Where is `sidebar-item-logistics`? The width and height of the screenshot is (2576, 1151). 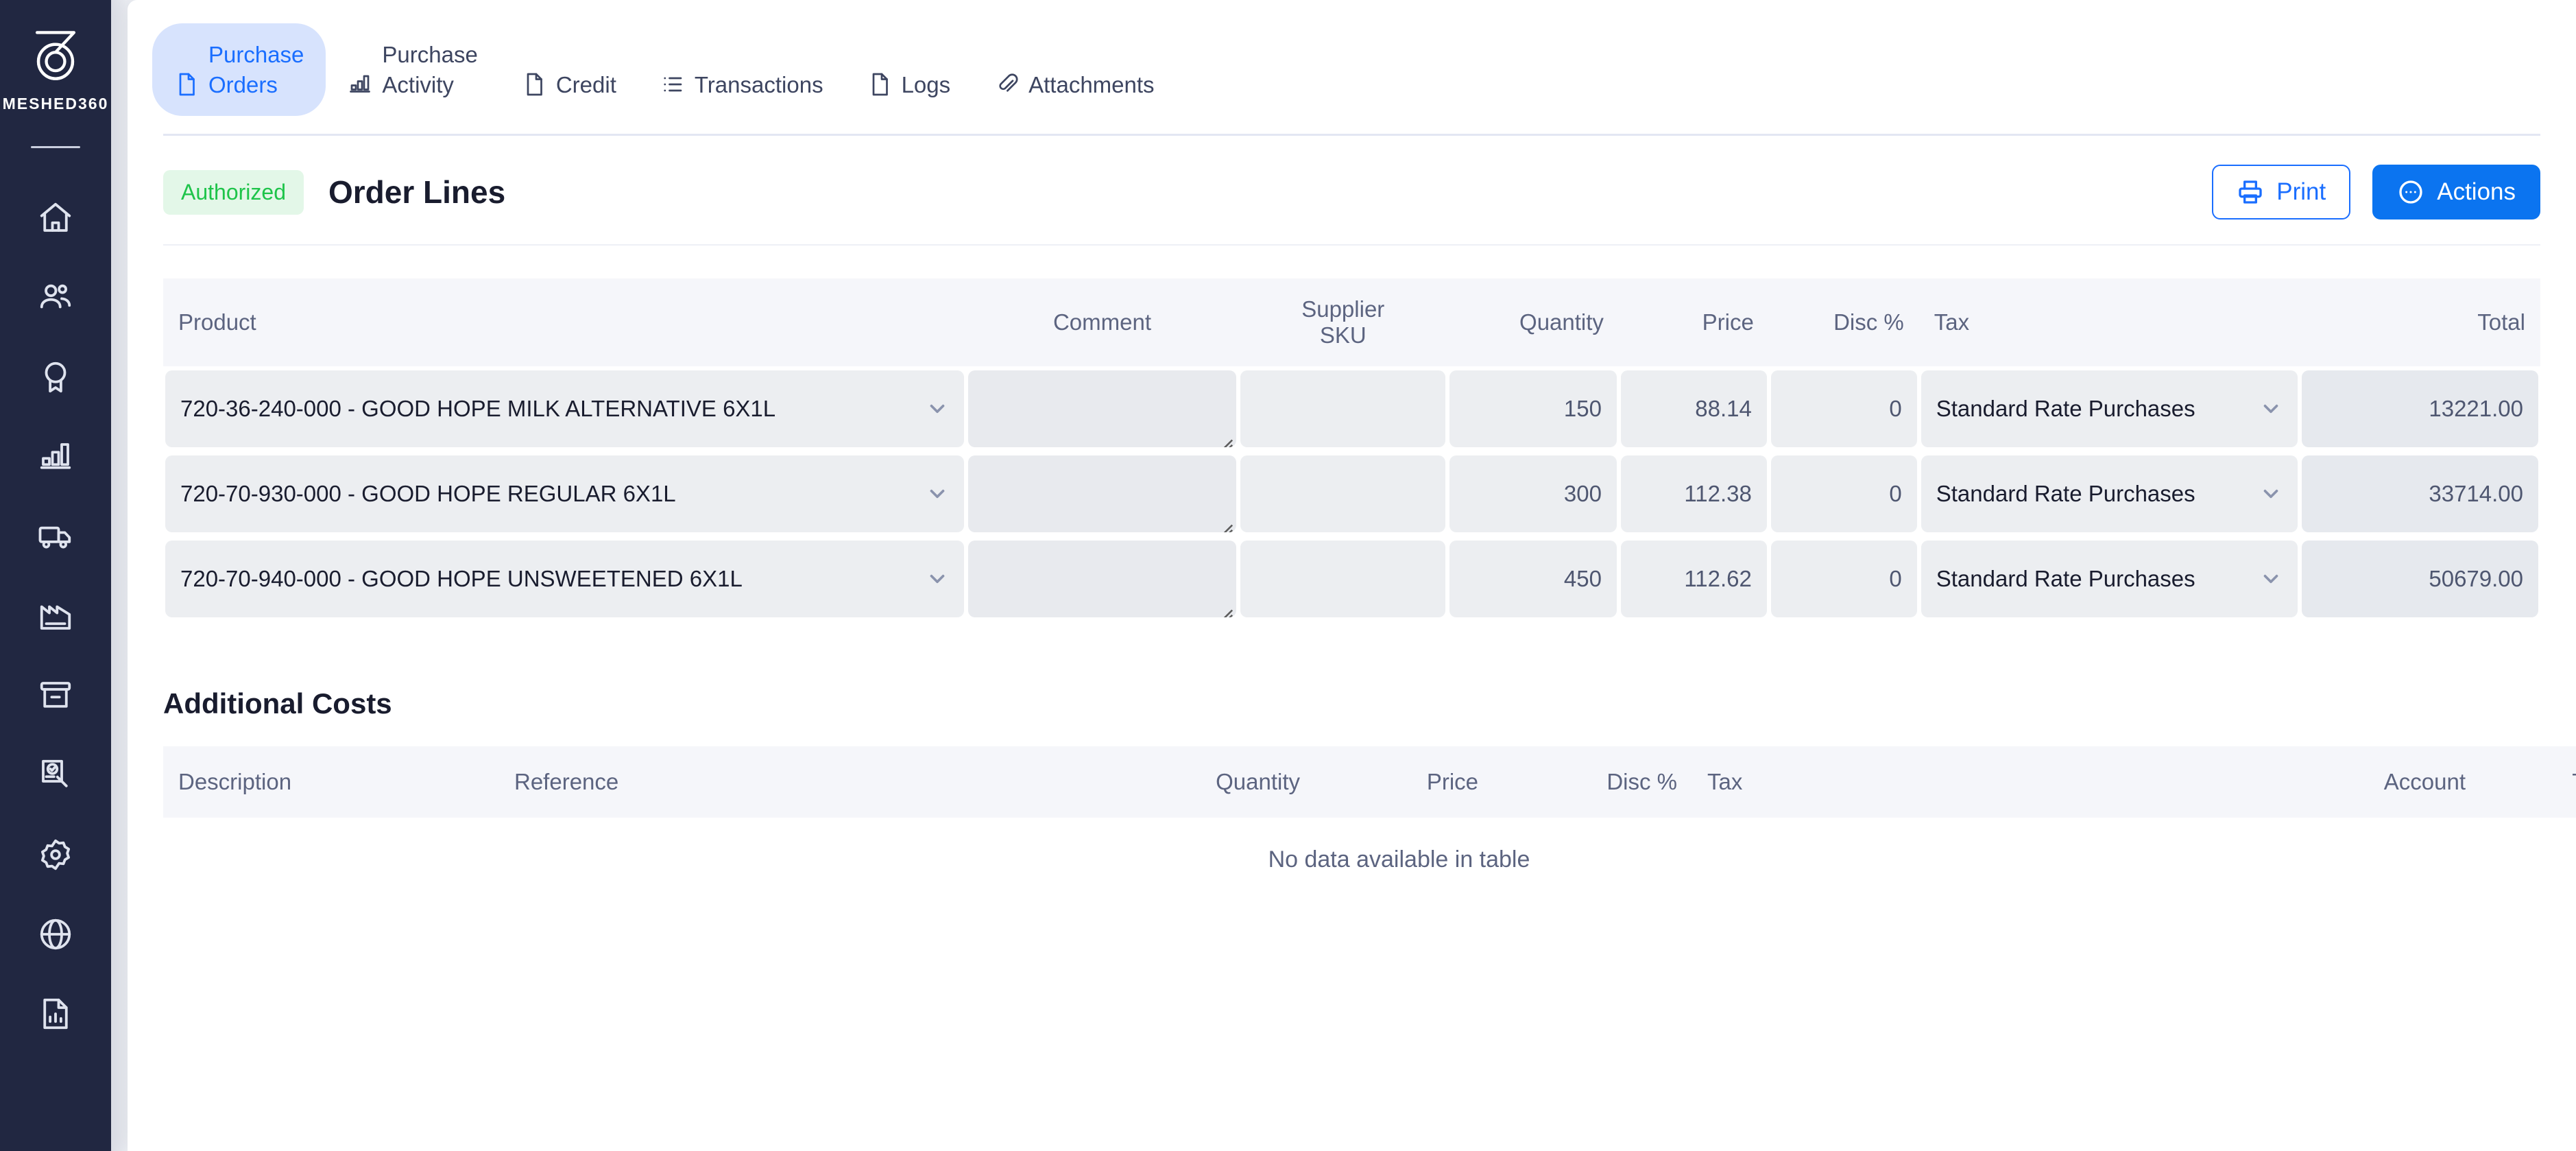
sidebar-item-logistics is located at coordinates (56, 536).